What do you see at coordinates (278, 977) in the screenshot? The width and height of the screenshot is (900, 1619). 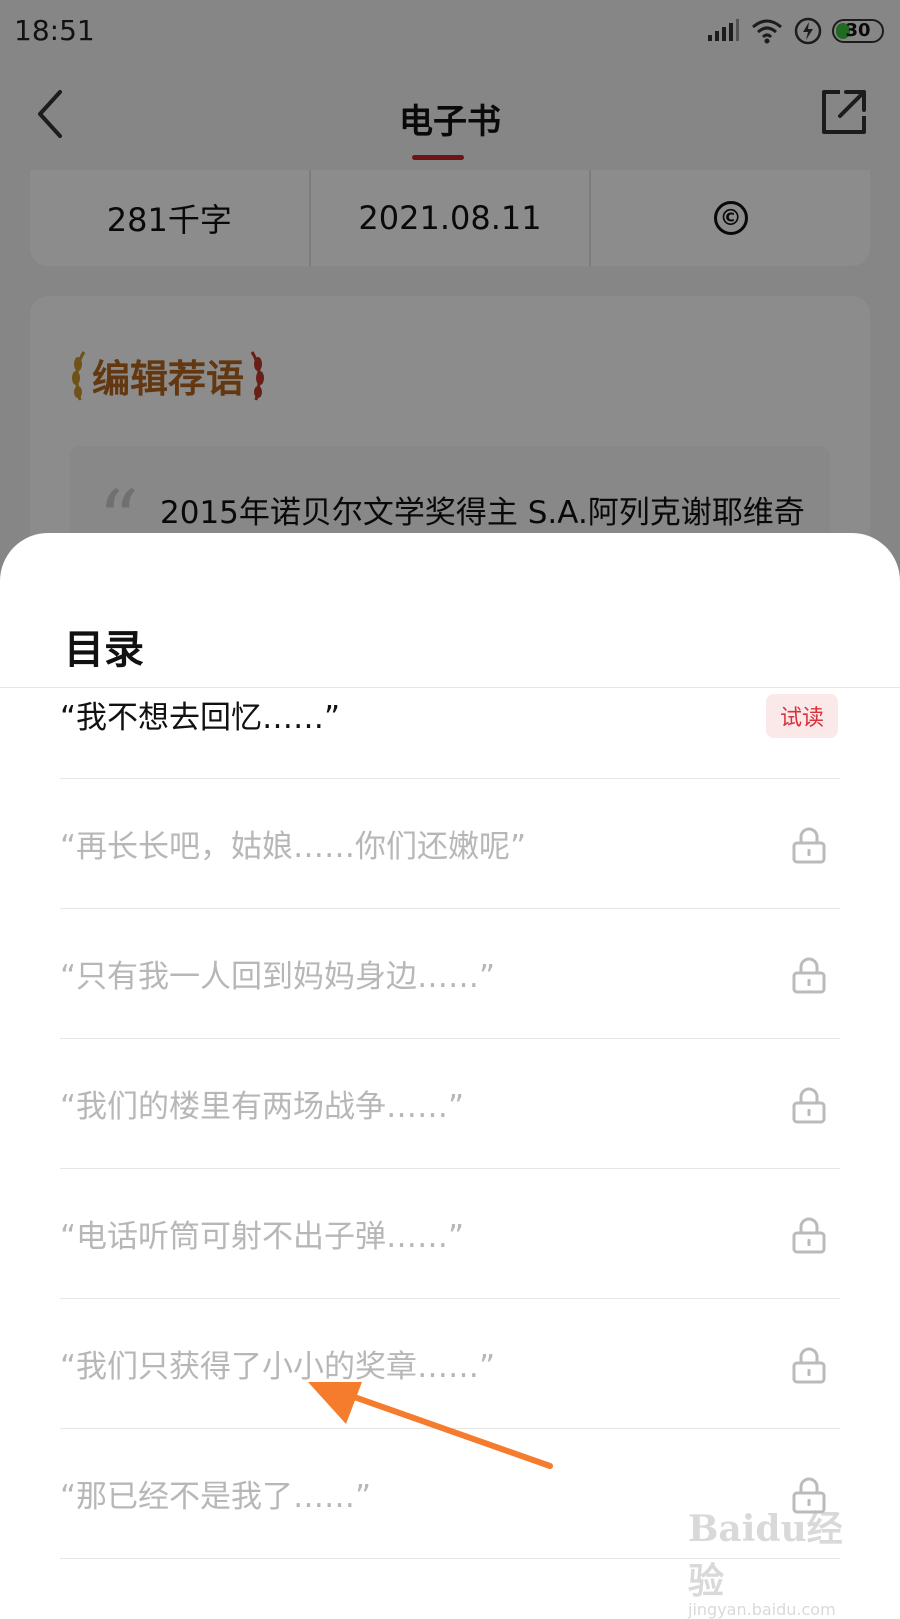 I see `toc-item-label: “只有我一人回到妈妈身边……”` at bounding box center [278, 977].